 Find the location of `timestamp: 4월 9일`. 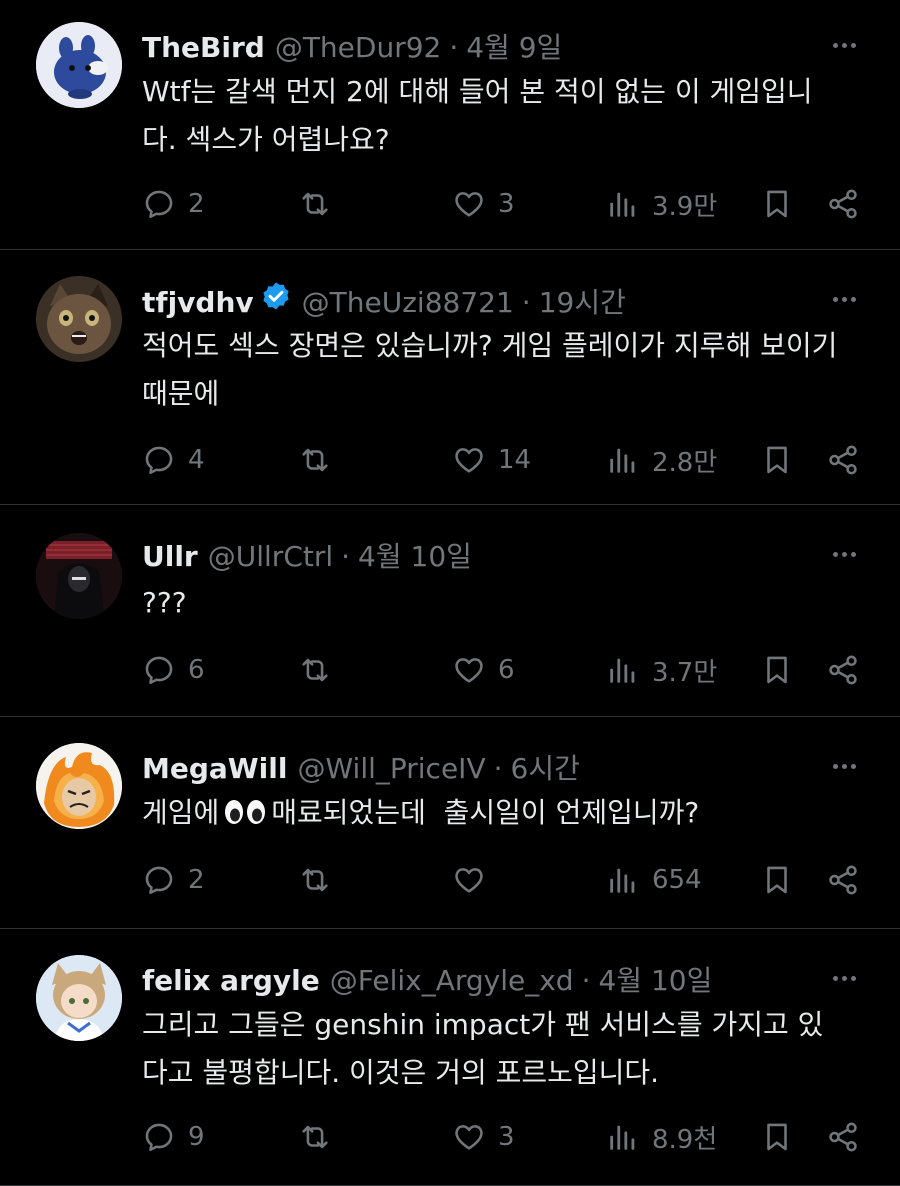

timestamp: 4월 9일 is located at coordinates (514, 46).